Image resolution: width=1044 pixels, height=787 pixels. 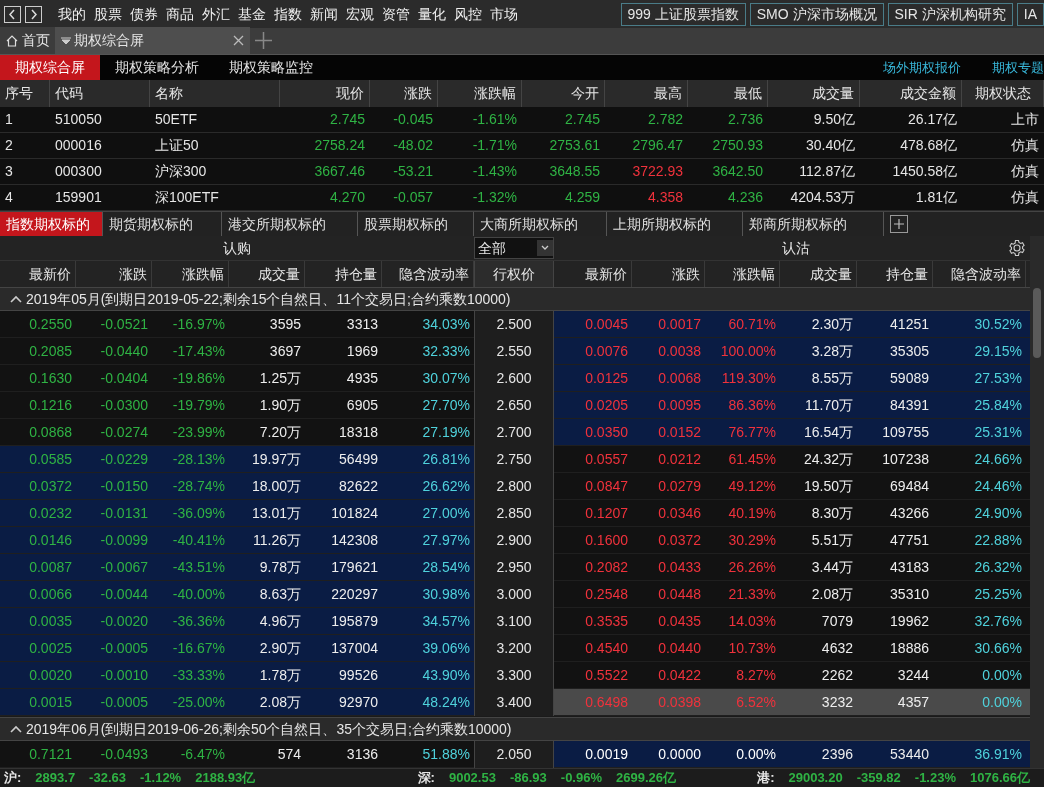 I want to click on call-row: 0.0146 -0.0099 -40.41% 11.26万 142308 27.97%, so click(x=237, y=540).